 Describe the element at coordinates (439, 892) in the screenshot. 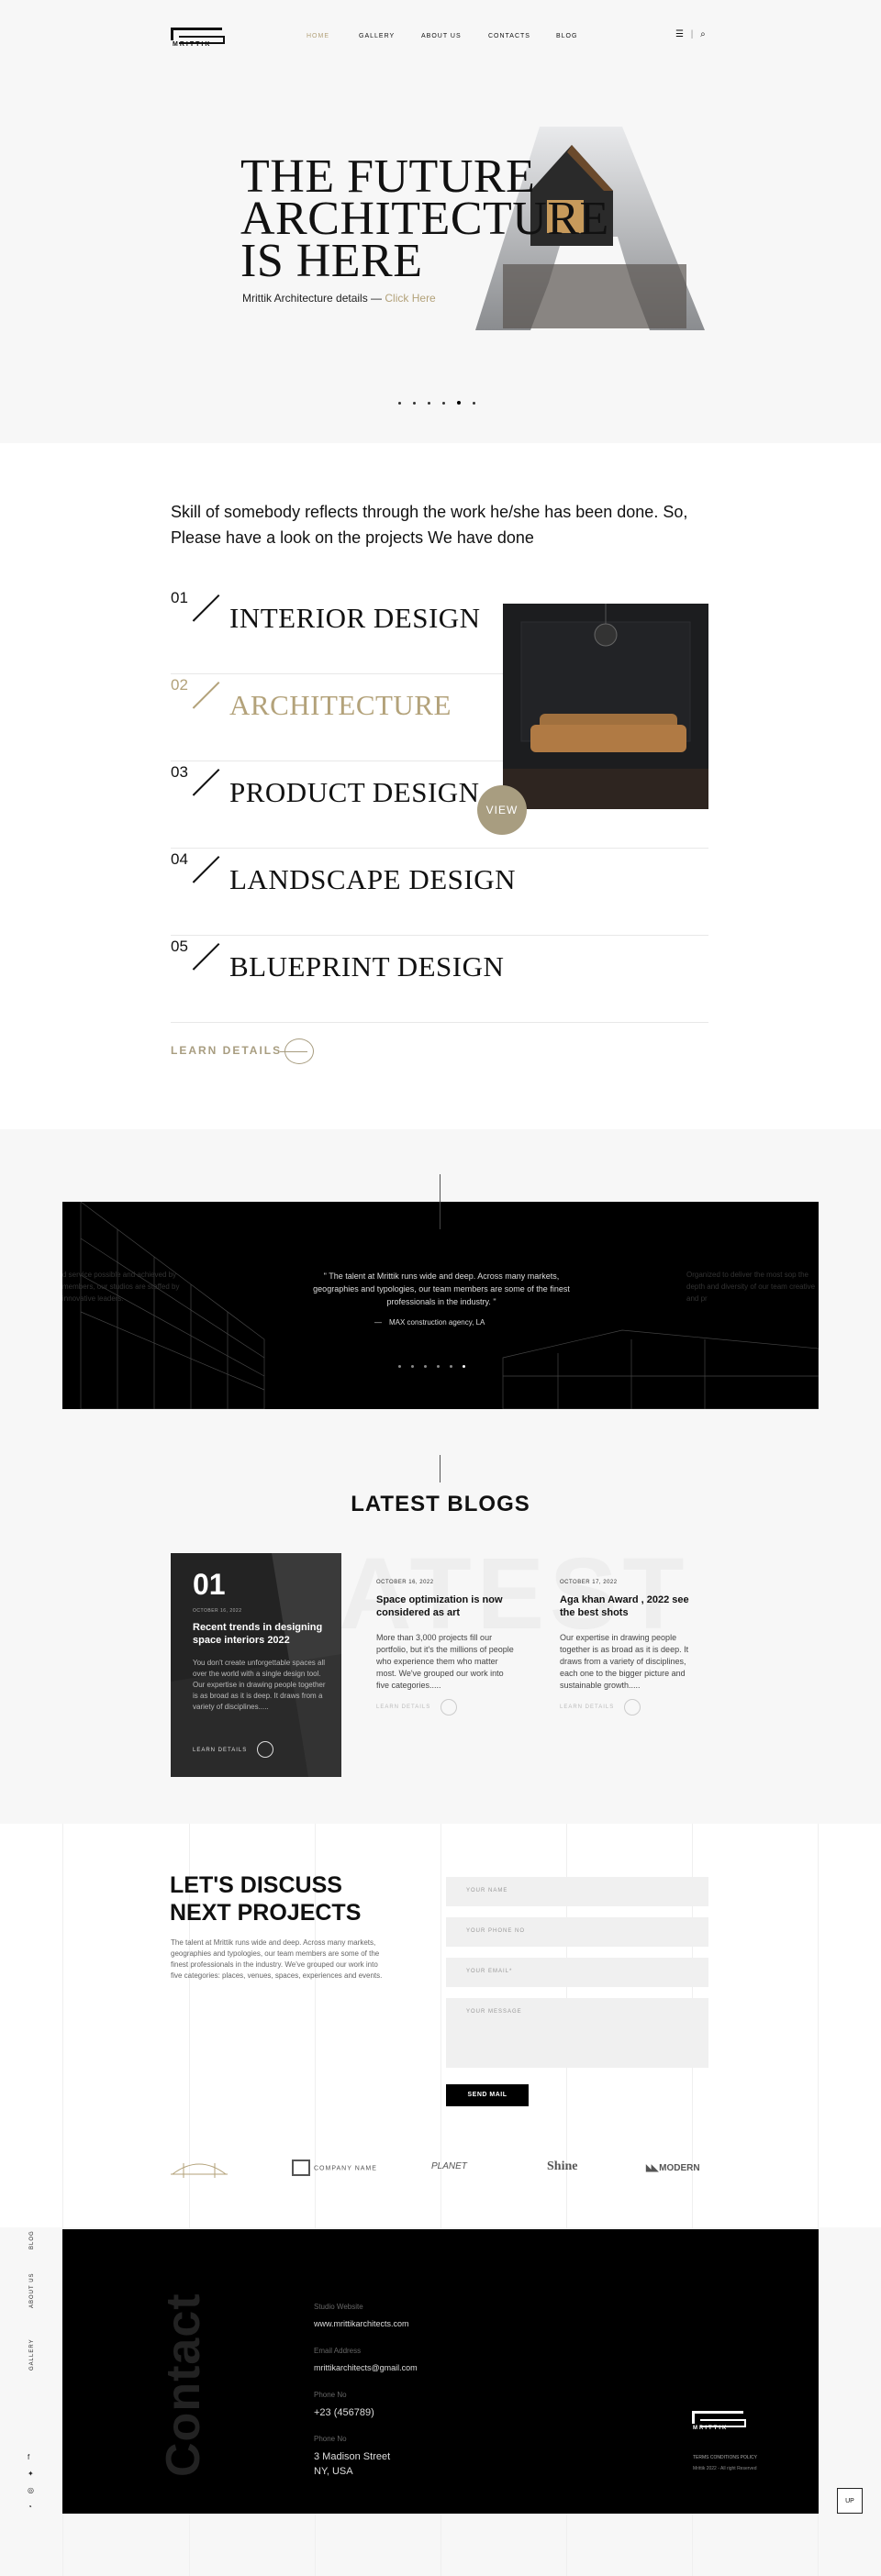

I see `service-item: 04 LANDSCAPE DESIGN` at that location.